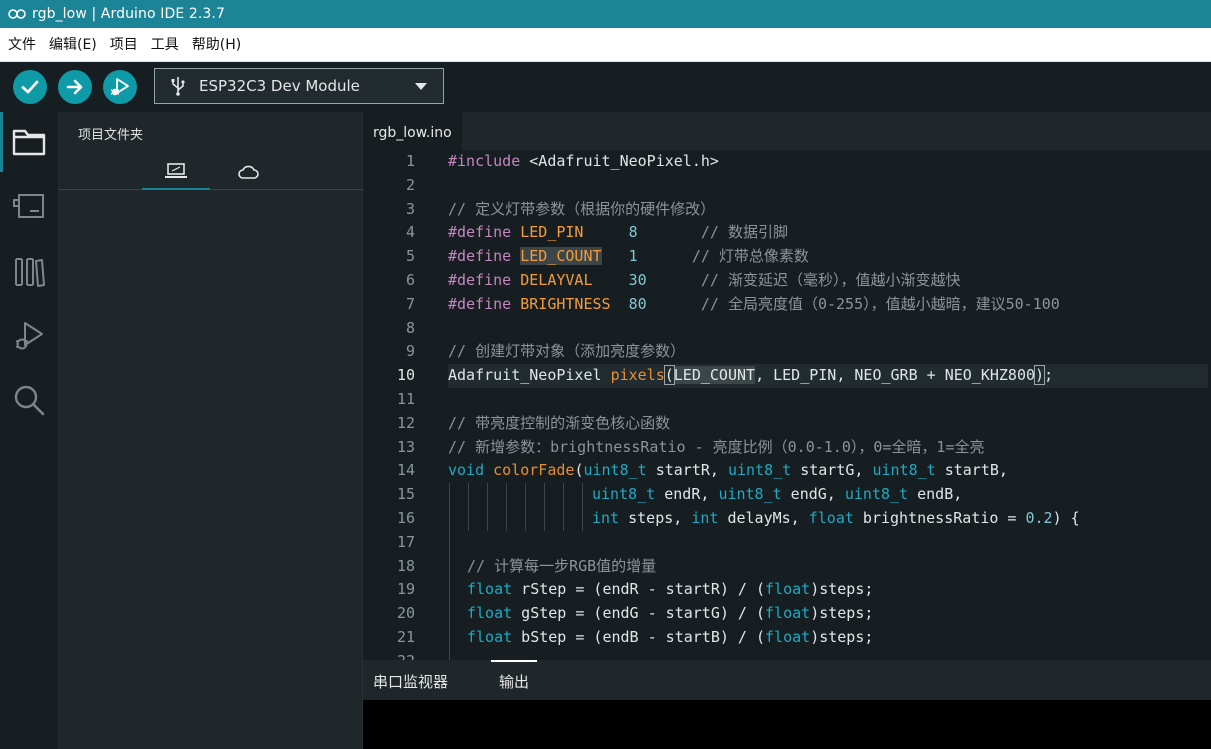 The width and height of the screenshot is (1211, 749). Describe the element at coordinates (566, 352) in the screenshot. I see `code-line-9: // 创建灯带对象（添加亮度参数）` at that location.